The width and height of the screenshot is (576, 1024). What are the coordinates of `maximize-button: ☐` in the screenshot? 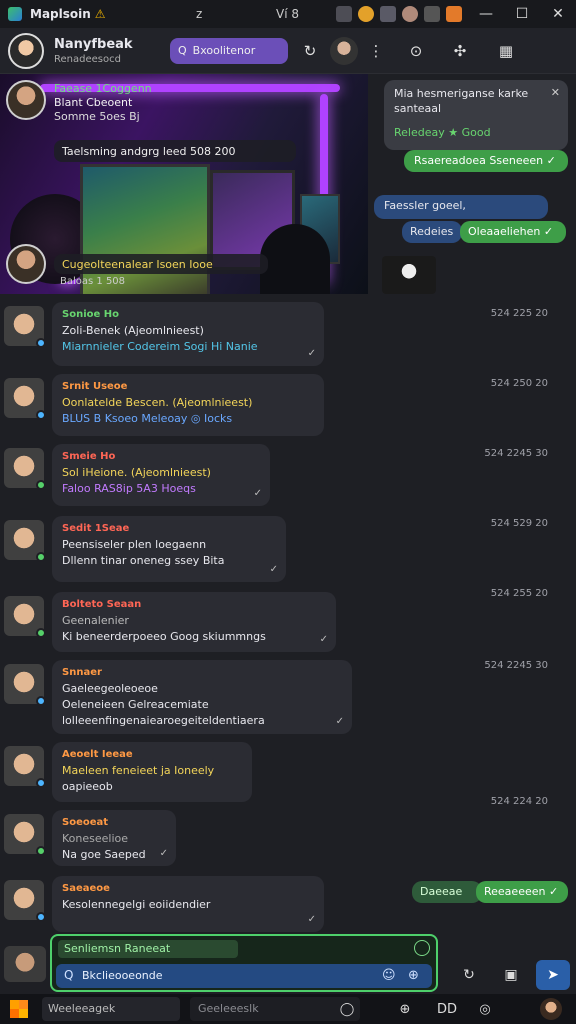 It's located at (522, 14).